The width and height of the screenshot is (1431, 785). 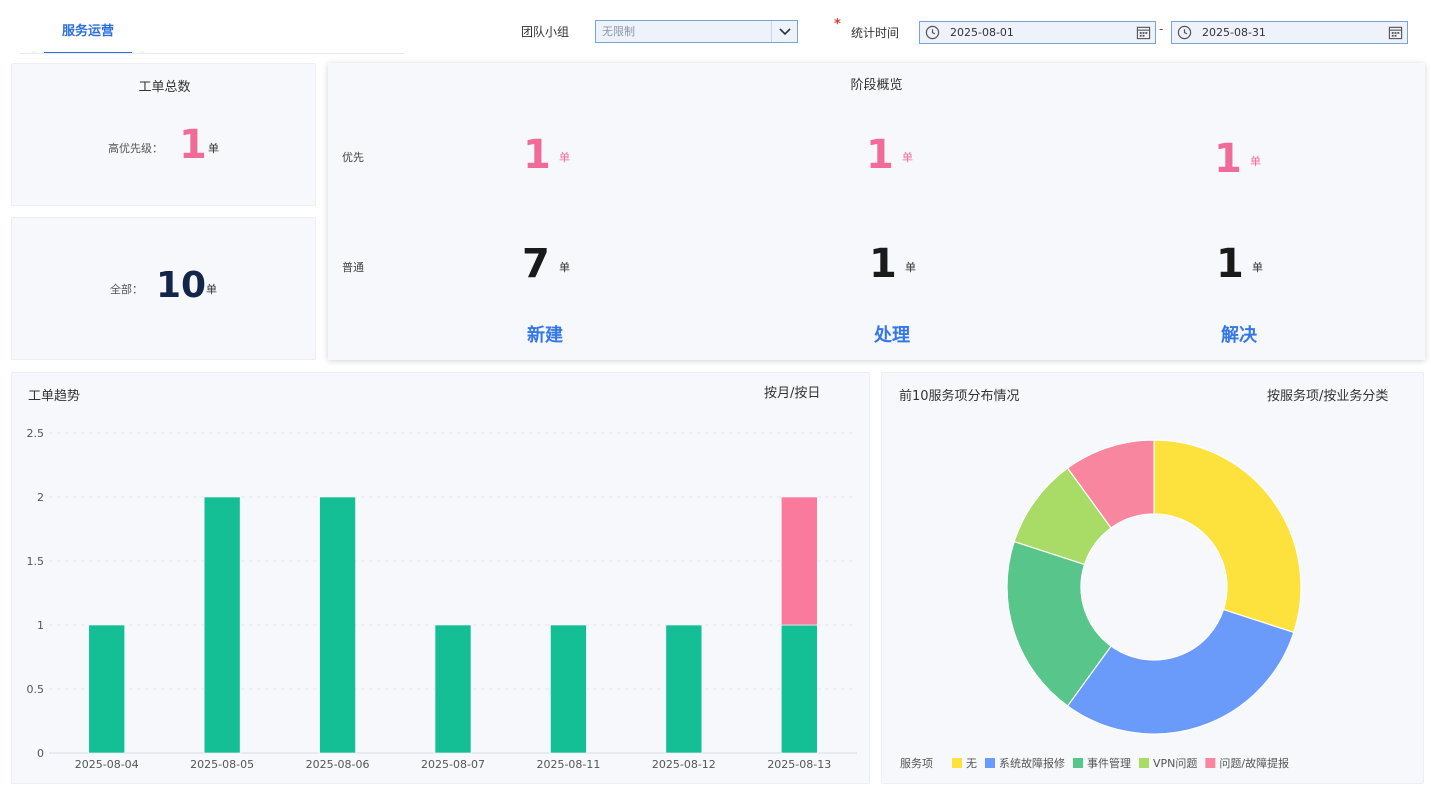 What do you see at coordinates (1175, 763) in the screenshot?
I see `legend-item: VPN问题` at bounding box center [1175, 763].